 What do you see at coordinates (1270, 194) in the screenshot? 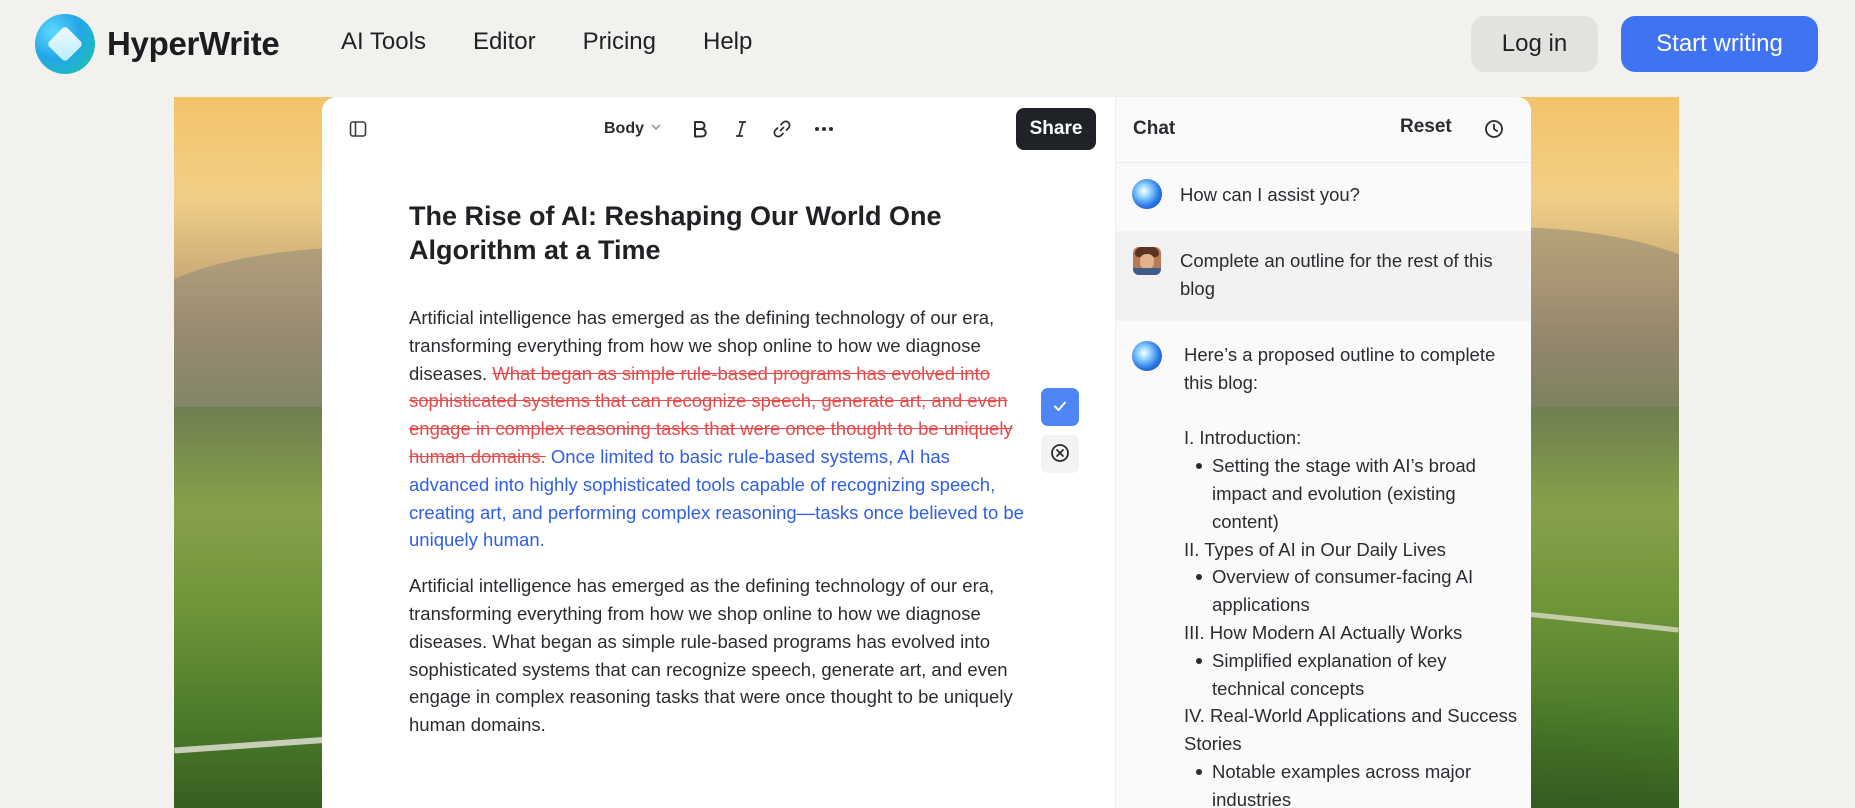
I see `chat-message-text: How can I assist you?` at bounding box center [1270, 194].